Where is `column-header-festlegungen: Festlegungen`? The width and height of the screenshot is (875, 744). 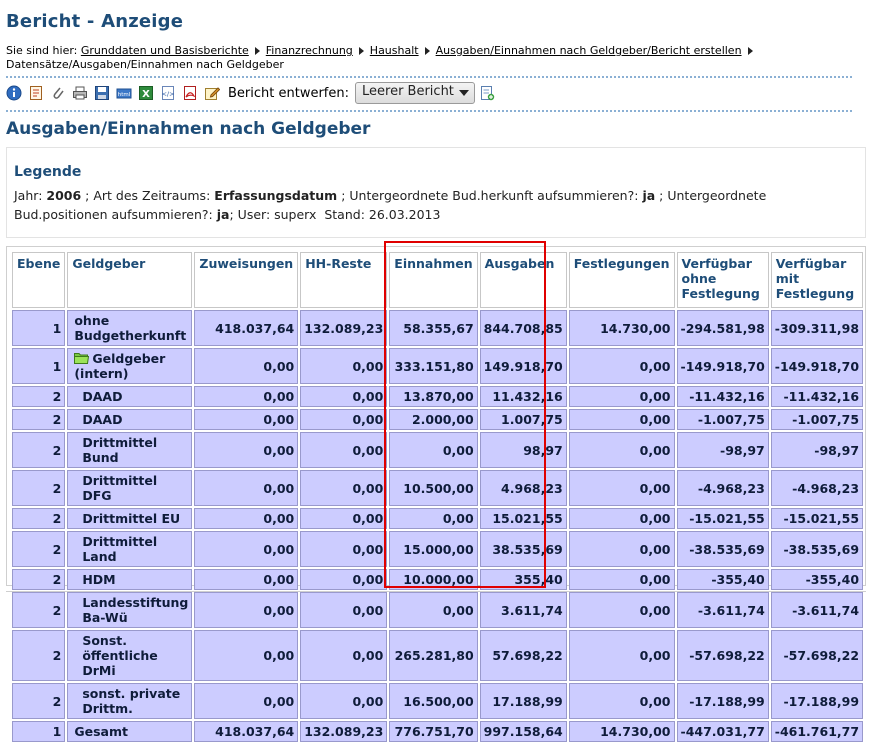
column-header-festlegungen: Festlegungen is located at coordinates (621, 280).